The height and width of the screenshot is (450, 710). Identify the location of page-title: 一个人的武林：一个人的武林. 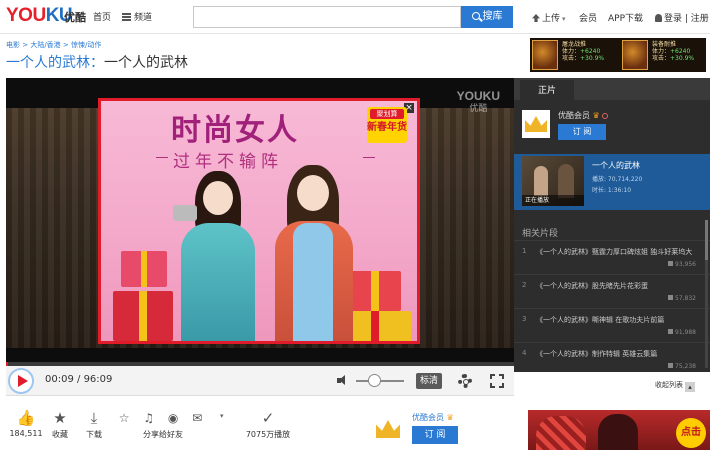
(97, 63).